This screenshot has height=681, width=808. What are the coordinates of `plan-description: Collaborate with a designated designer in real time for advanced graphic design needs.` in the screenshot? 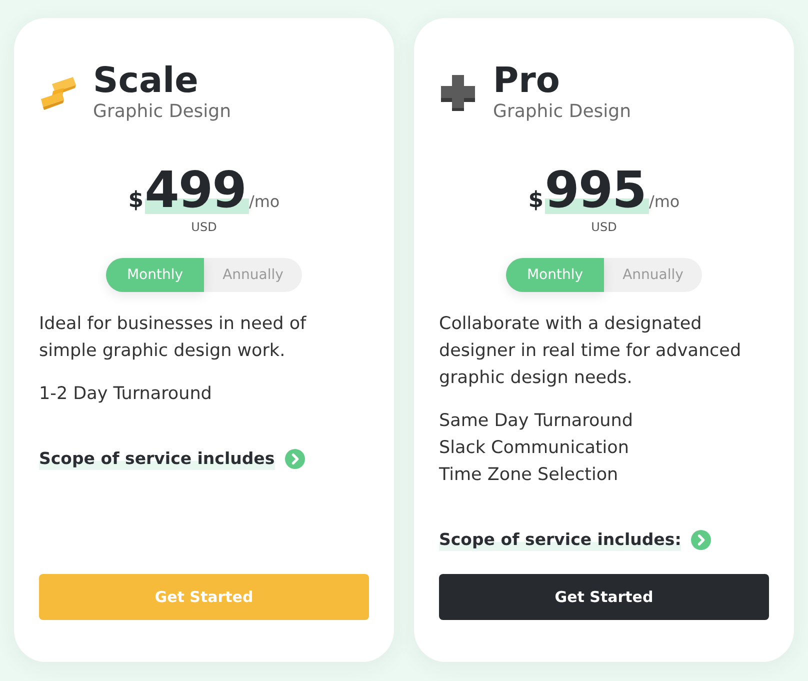 It's located at (590, 351).